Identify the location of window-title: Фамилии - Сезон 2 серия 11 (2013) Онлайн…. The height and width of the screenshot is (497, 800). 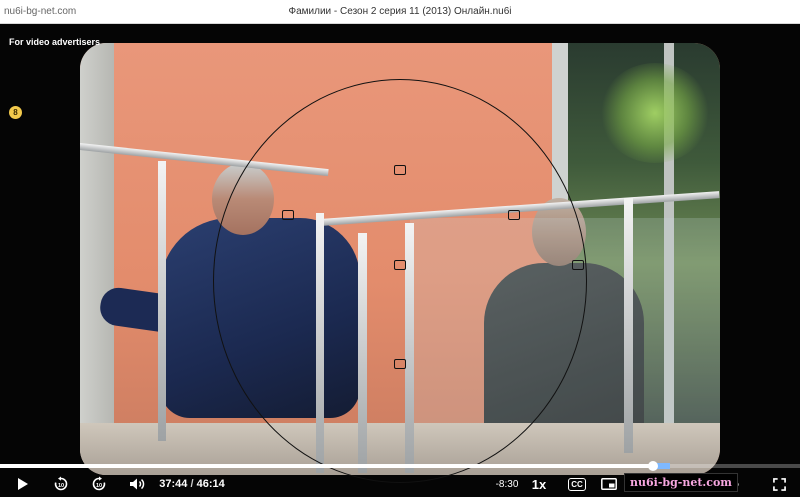
(400, 11).